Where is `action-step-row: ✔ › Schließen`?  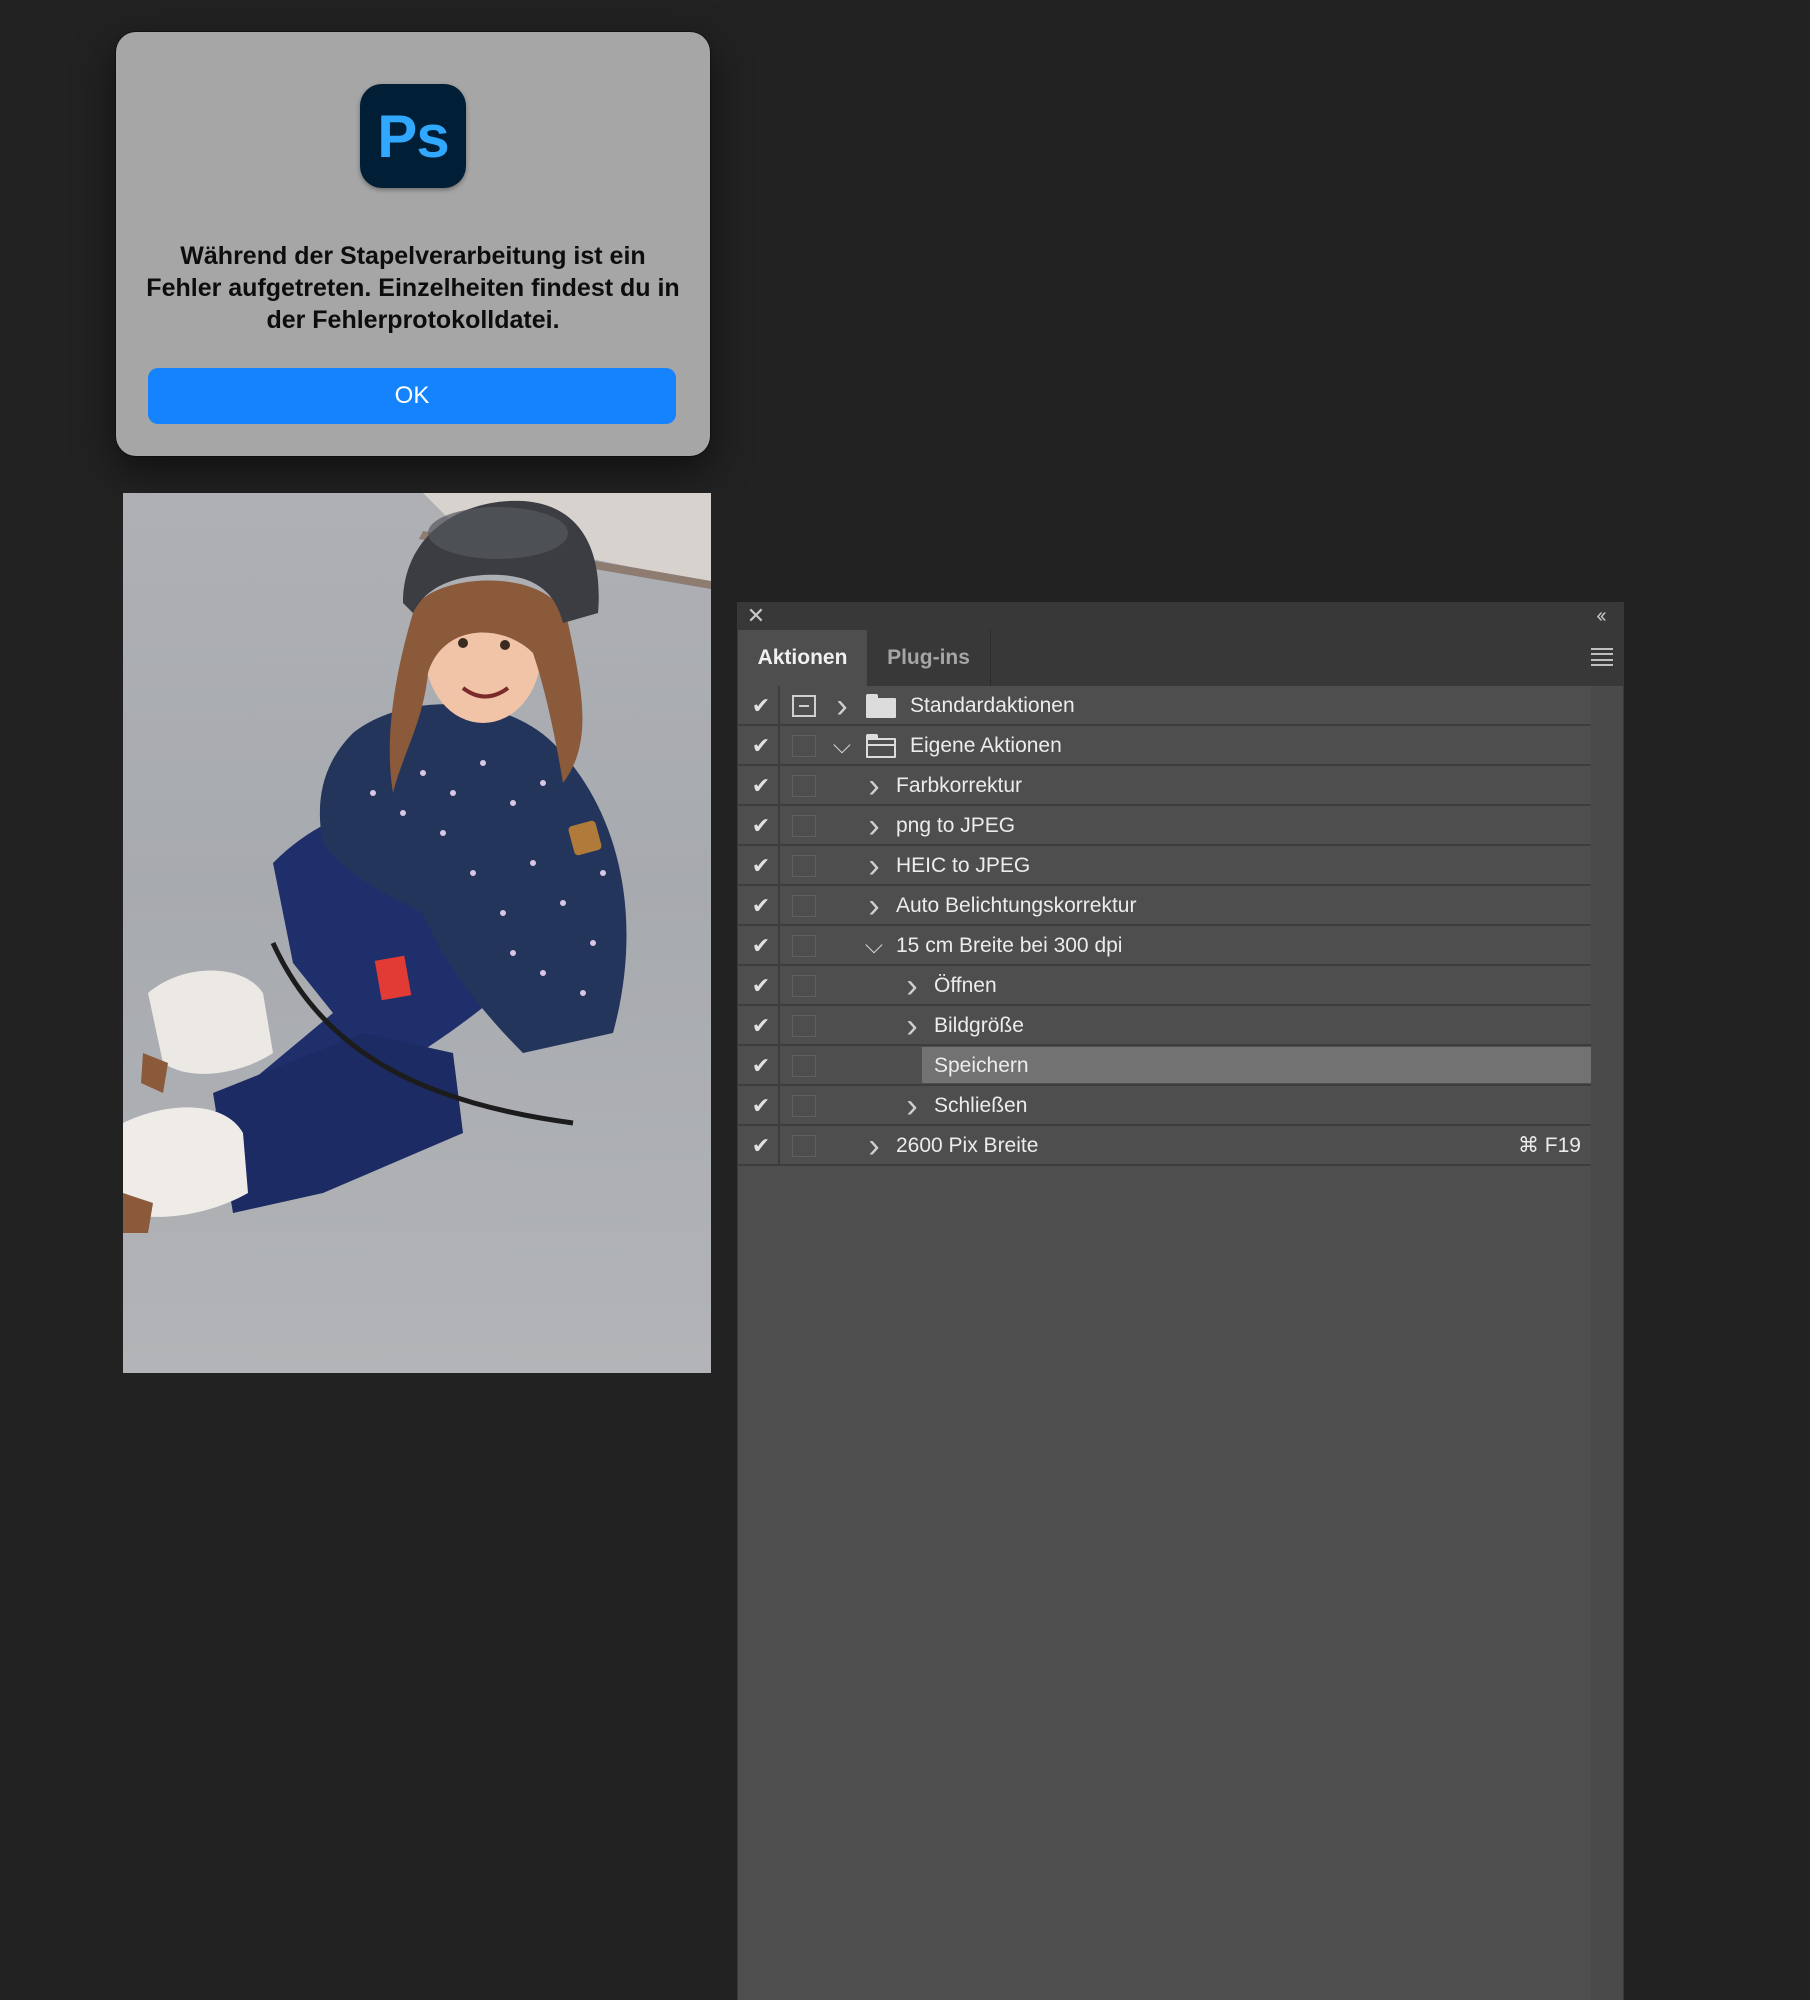 action-step-row: ✔ › Schließen is located at coordinates (1164, 1106).